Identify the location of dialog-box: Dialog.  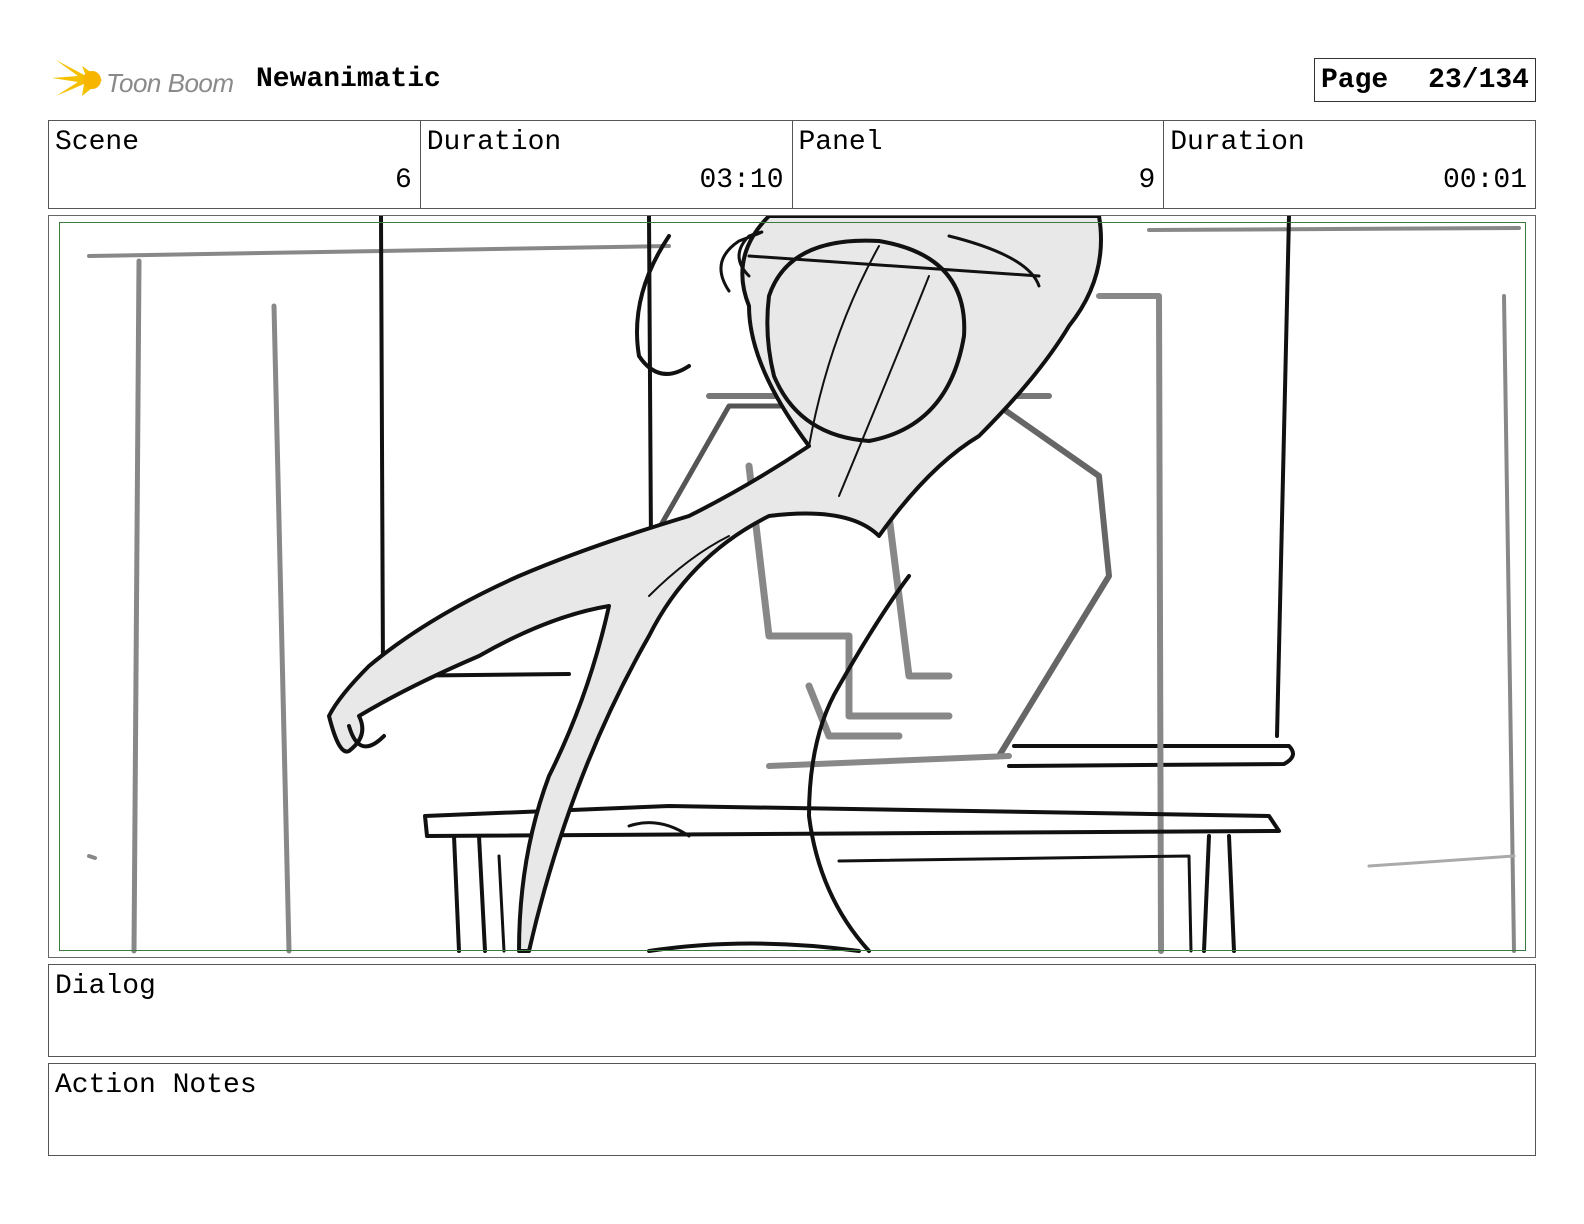
(792, 1010).